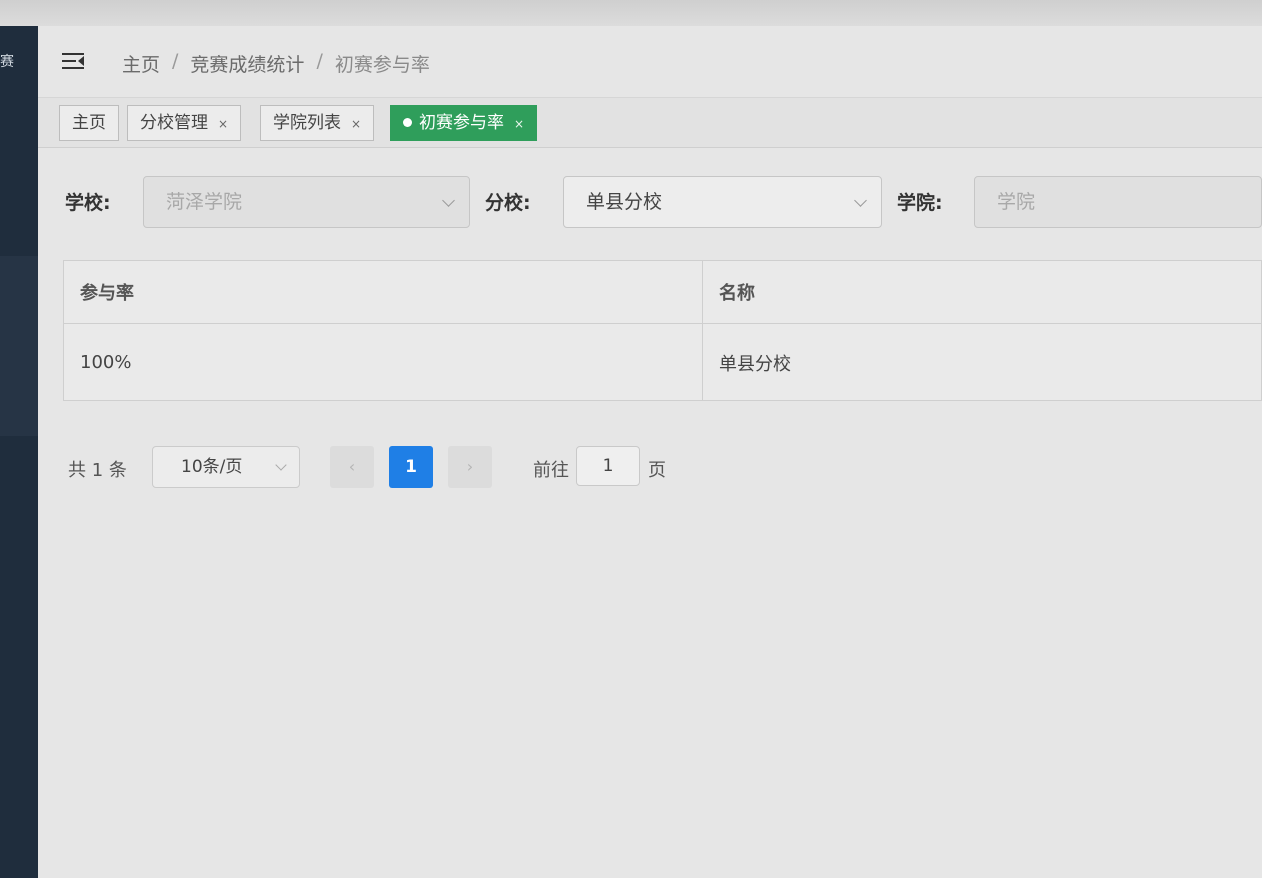  What do you see at coordinates (204, 202) in the screenshot?
I see `school-select-value: 菏泽学院` at bounding box center [204, 202].